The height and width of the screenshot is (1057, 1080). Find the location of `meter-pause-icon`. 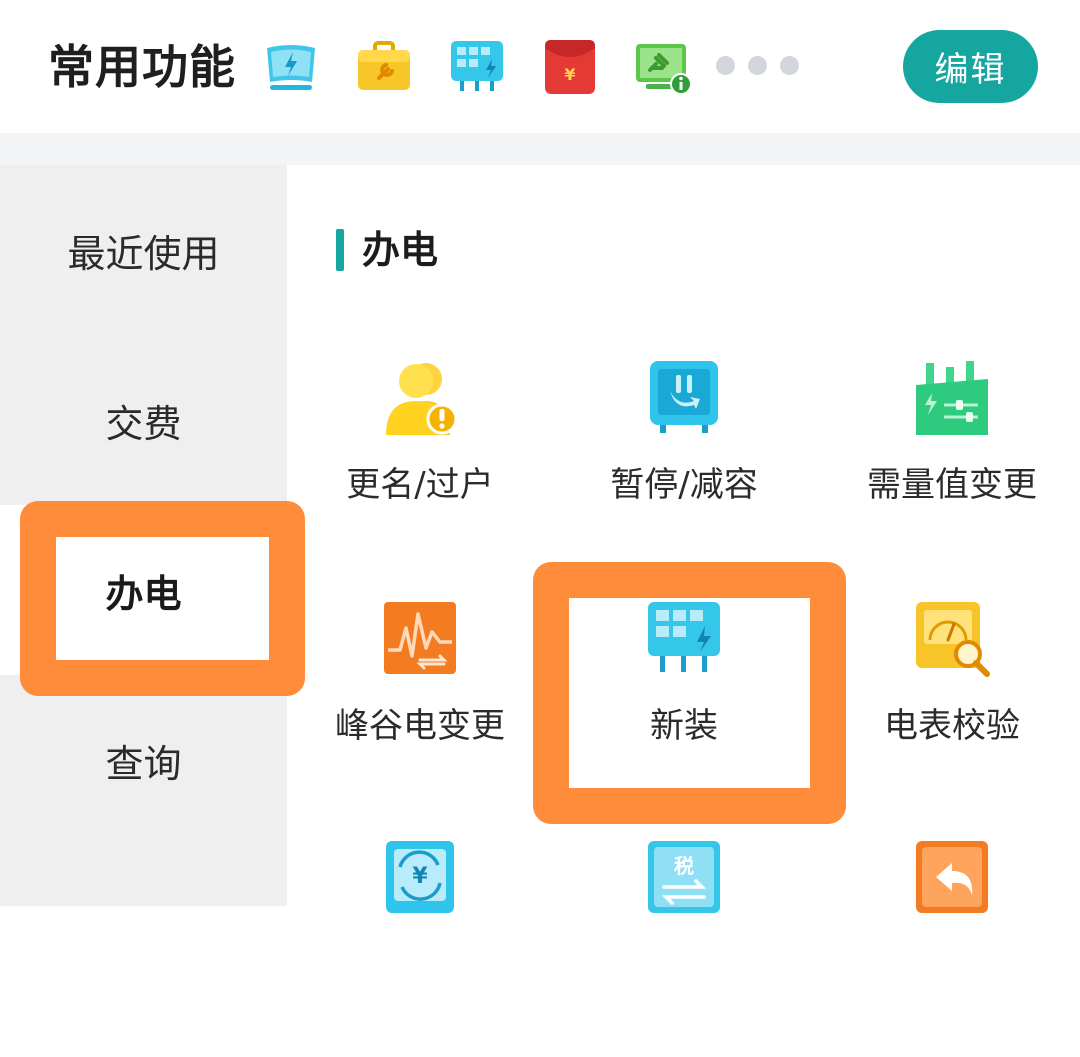

meter-pause-icon is located at coordinates (684, 397).